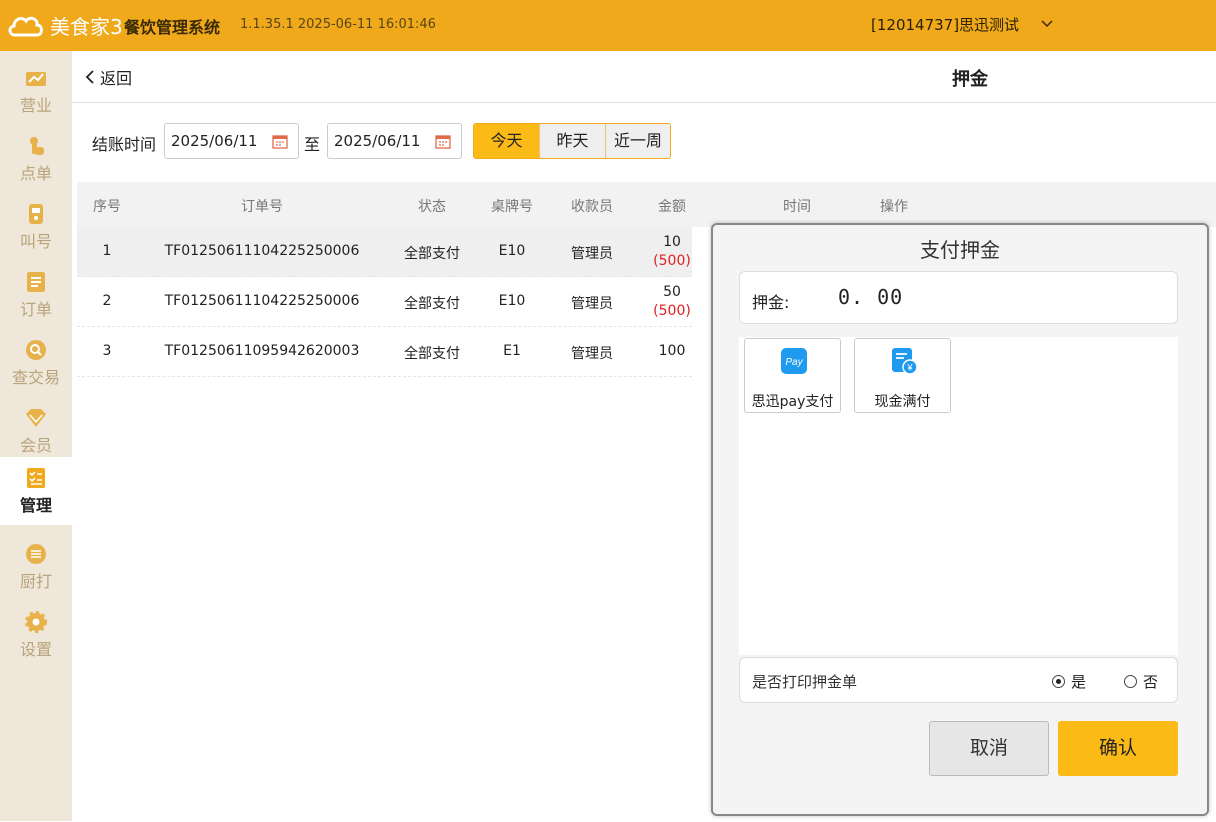 The height and width of the screenshot is (822, 1216). I want to click on back-button: 返回, so click(108, 77).